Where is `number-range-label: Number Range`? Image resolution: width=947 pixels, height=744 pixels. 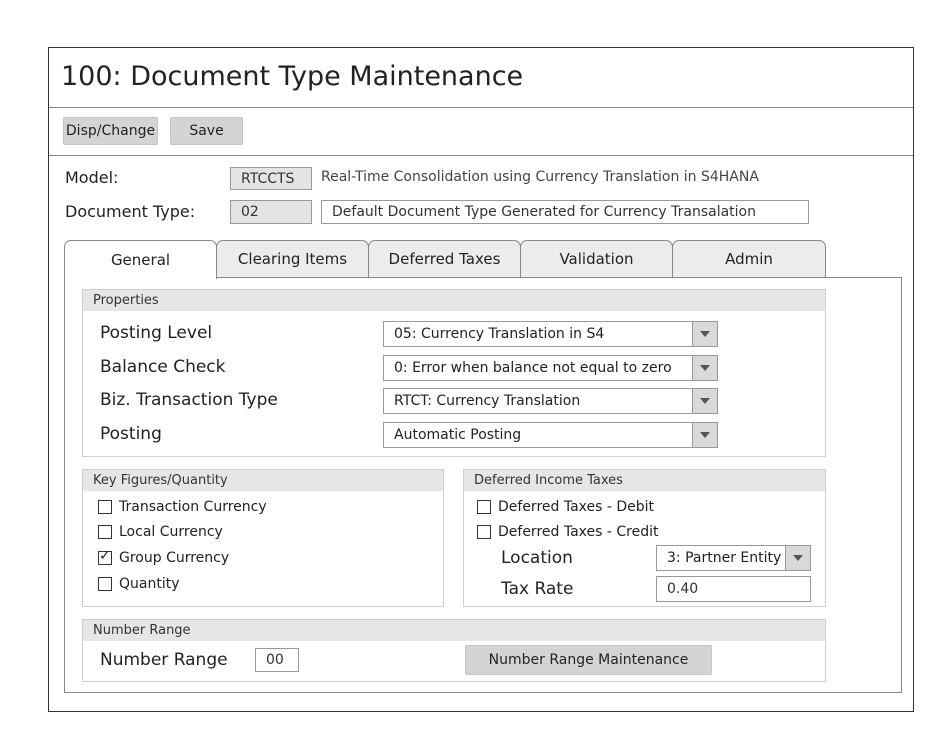 number-range-label: Number Range is located at coordinates (164, 660).